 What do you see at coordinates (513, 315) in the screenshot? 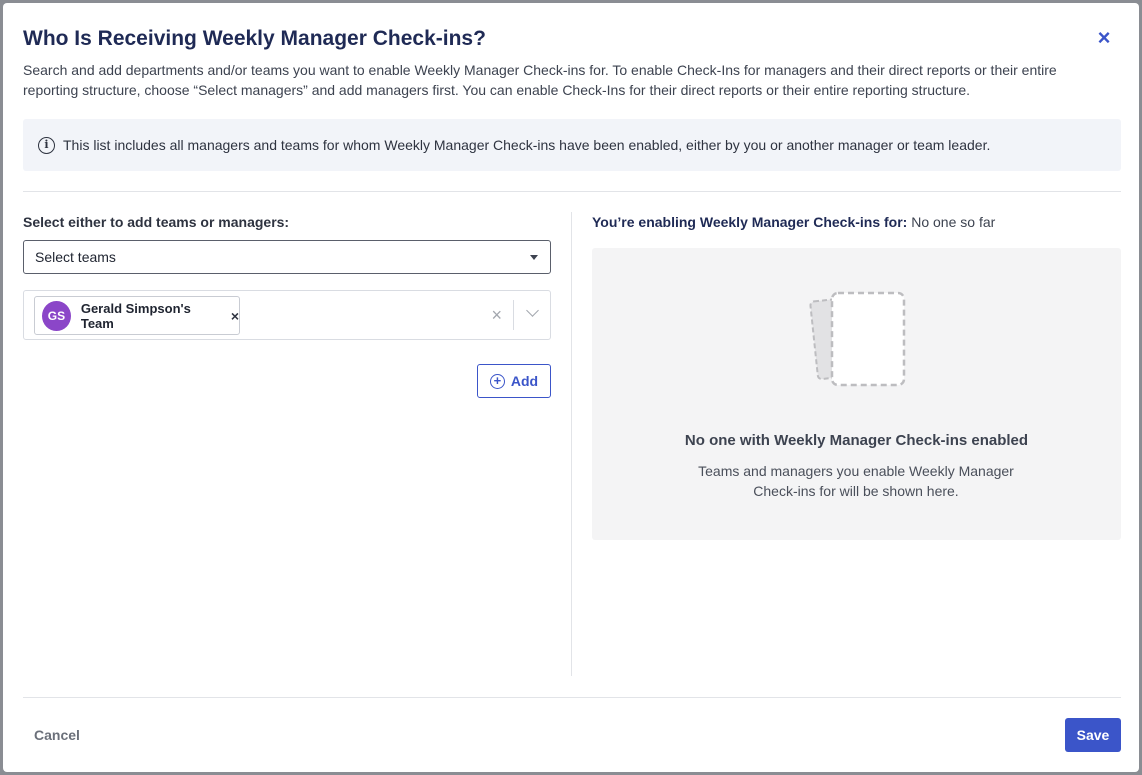
I see `separator` at bounding box center [513, 315].